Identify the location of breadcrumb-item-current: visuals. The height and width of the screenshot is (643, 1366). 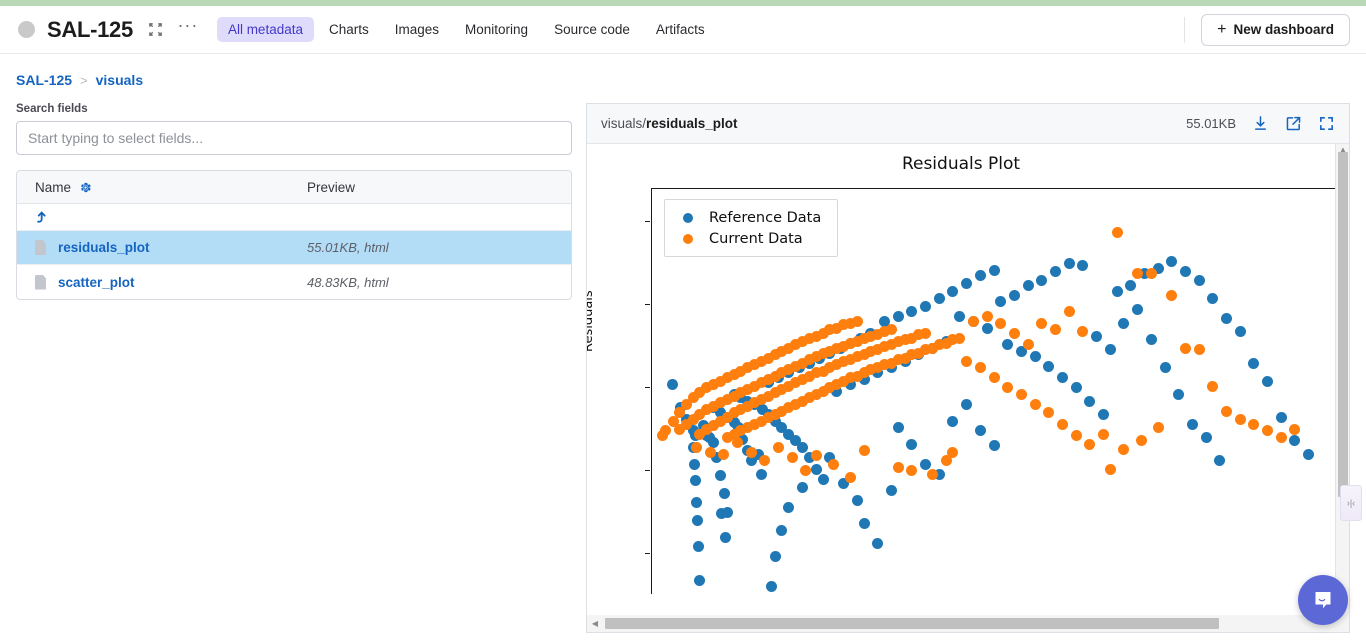
(119, 80).